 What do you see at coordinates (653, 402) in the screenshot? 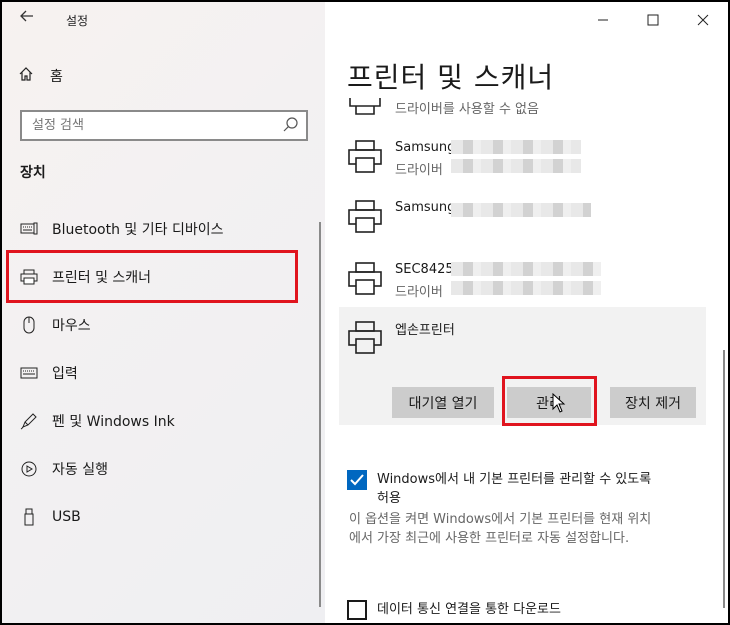
I see `remove-device-button: 장치 제거` at bounding box center [653, 402].